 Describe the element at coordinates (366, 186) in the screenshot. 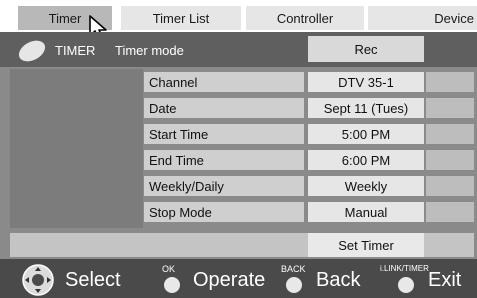

I see `weekly-daily-value: Weekly` at that location.